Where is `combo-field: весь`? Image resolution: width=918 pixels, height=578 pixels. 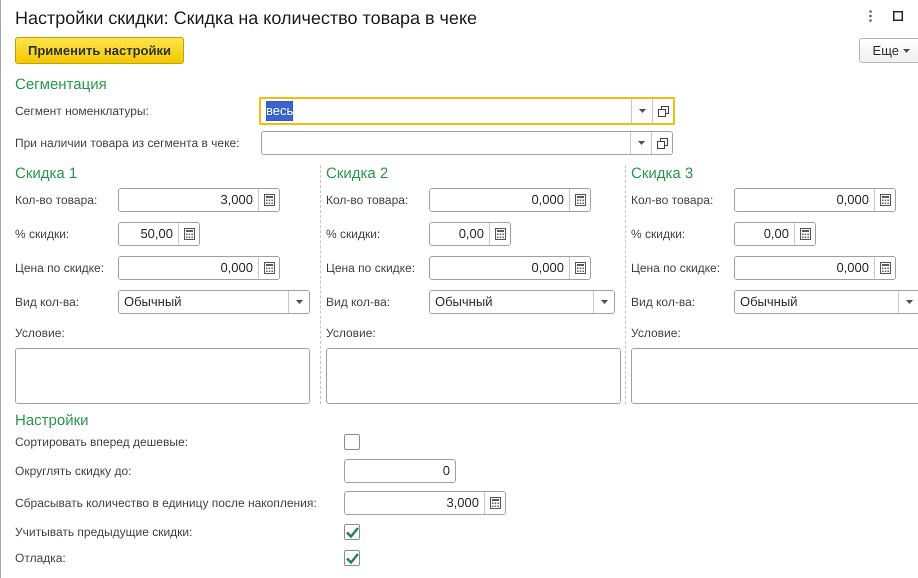
combo-field: весь is located at coordinates (467, 111).